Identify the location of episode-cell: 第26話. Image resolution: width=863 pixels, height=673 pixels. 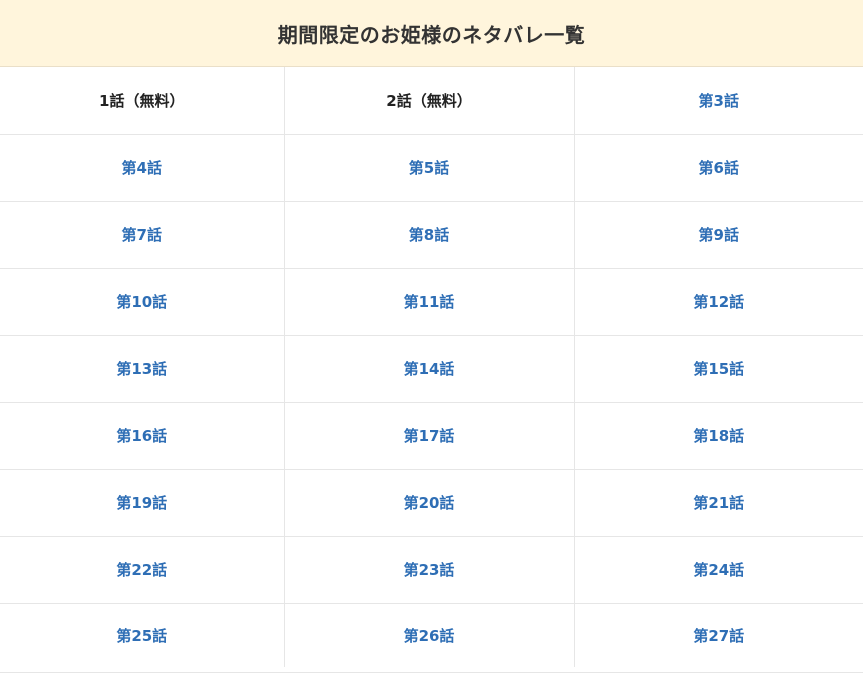
(429, 635).